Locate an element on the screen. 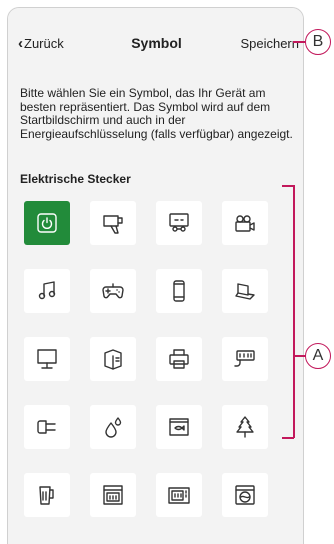  monitor-icon is located at coordinates (47, 359).